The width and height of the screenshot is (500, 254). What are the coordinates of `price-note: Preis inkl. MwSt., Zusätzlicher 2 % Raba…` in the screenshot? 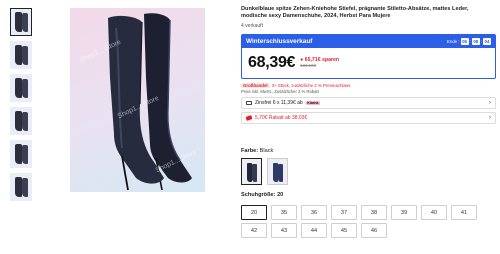 It's located at (280, 91).